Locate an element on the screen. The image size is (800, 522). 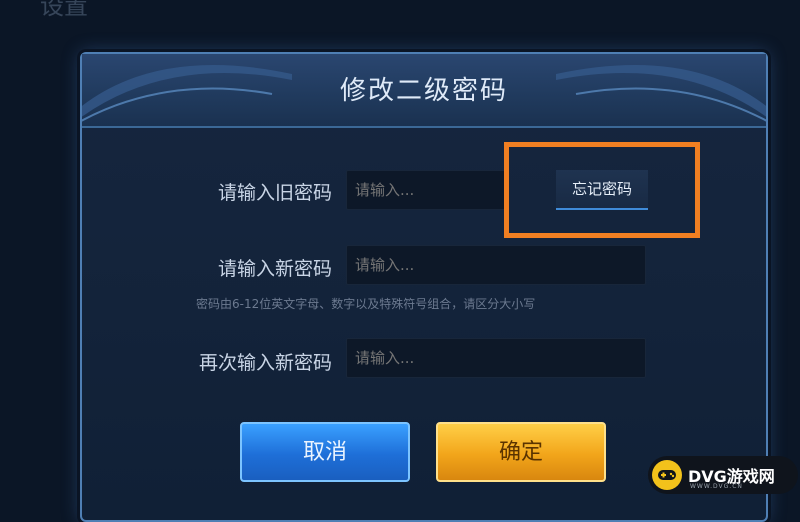
watermark: DVG游戏网 WWW.DVG.CN is located at coordinates (723, 475).